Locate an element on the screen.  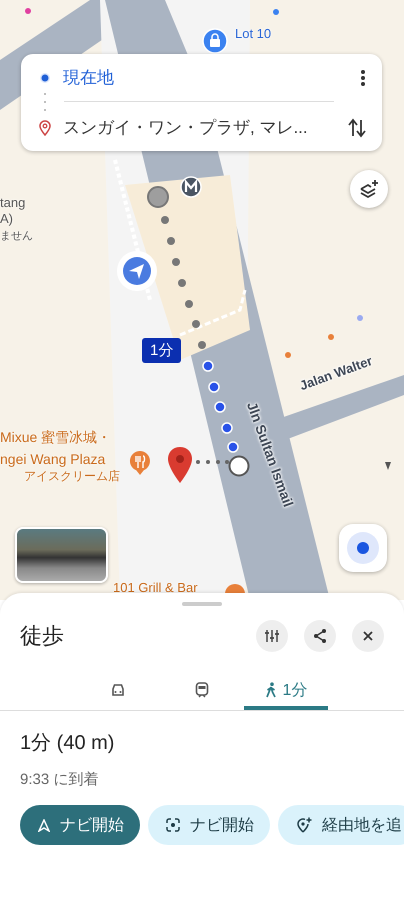
share-button is located at coordinates (320, 636).